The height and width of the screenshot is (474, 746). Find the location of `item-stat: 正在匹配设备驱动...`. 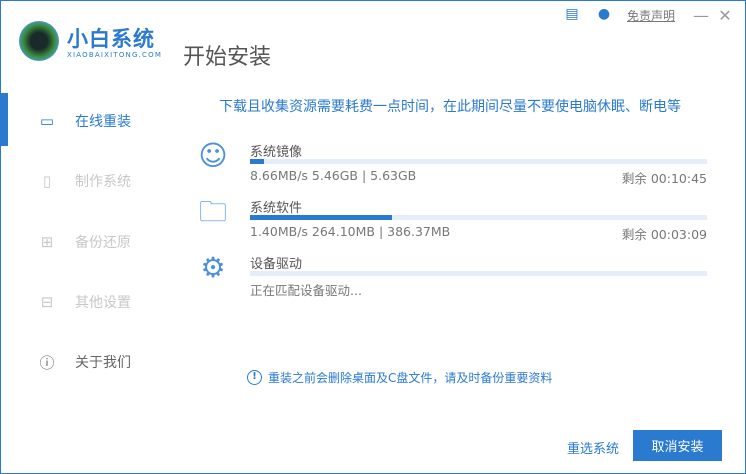

item-stat: 正在匹配设备驱动... is located at coordinates (306, 290).